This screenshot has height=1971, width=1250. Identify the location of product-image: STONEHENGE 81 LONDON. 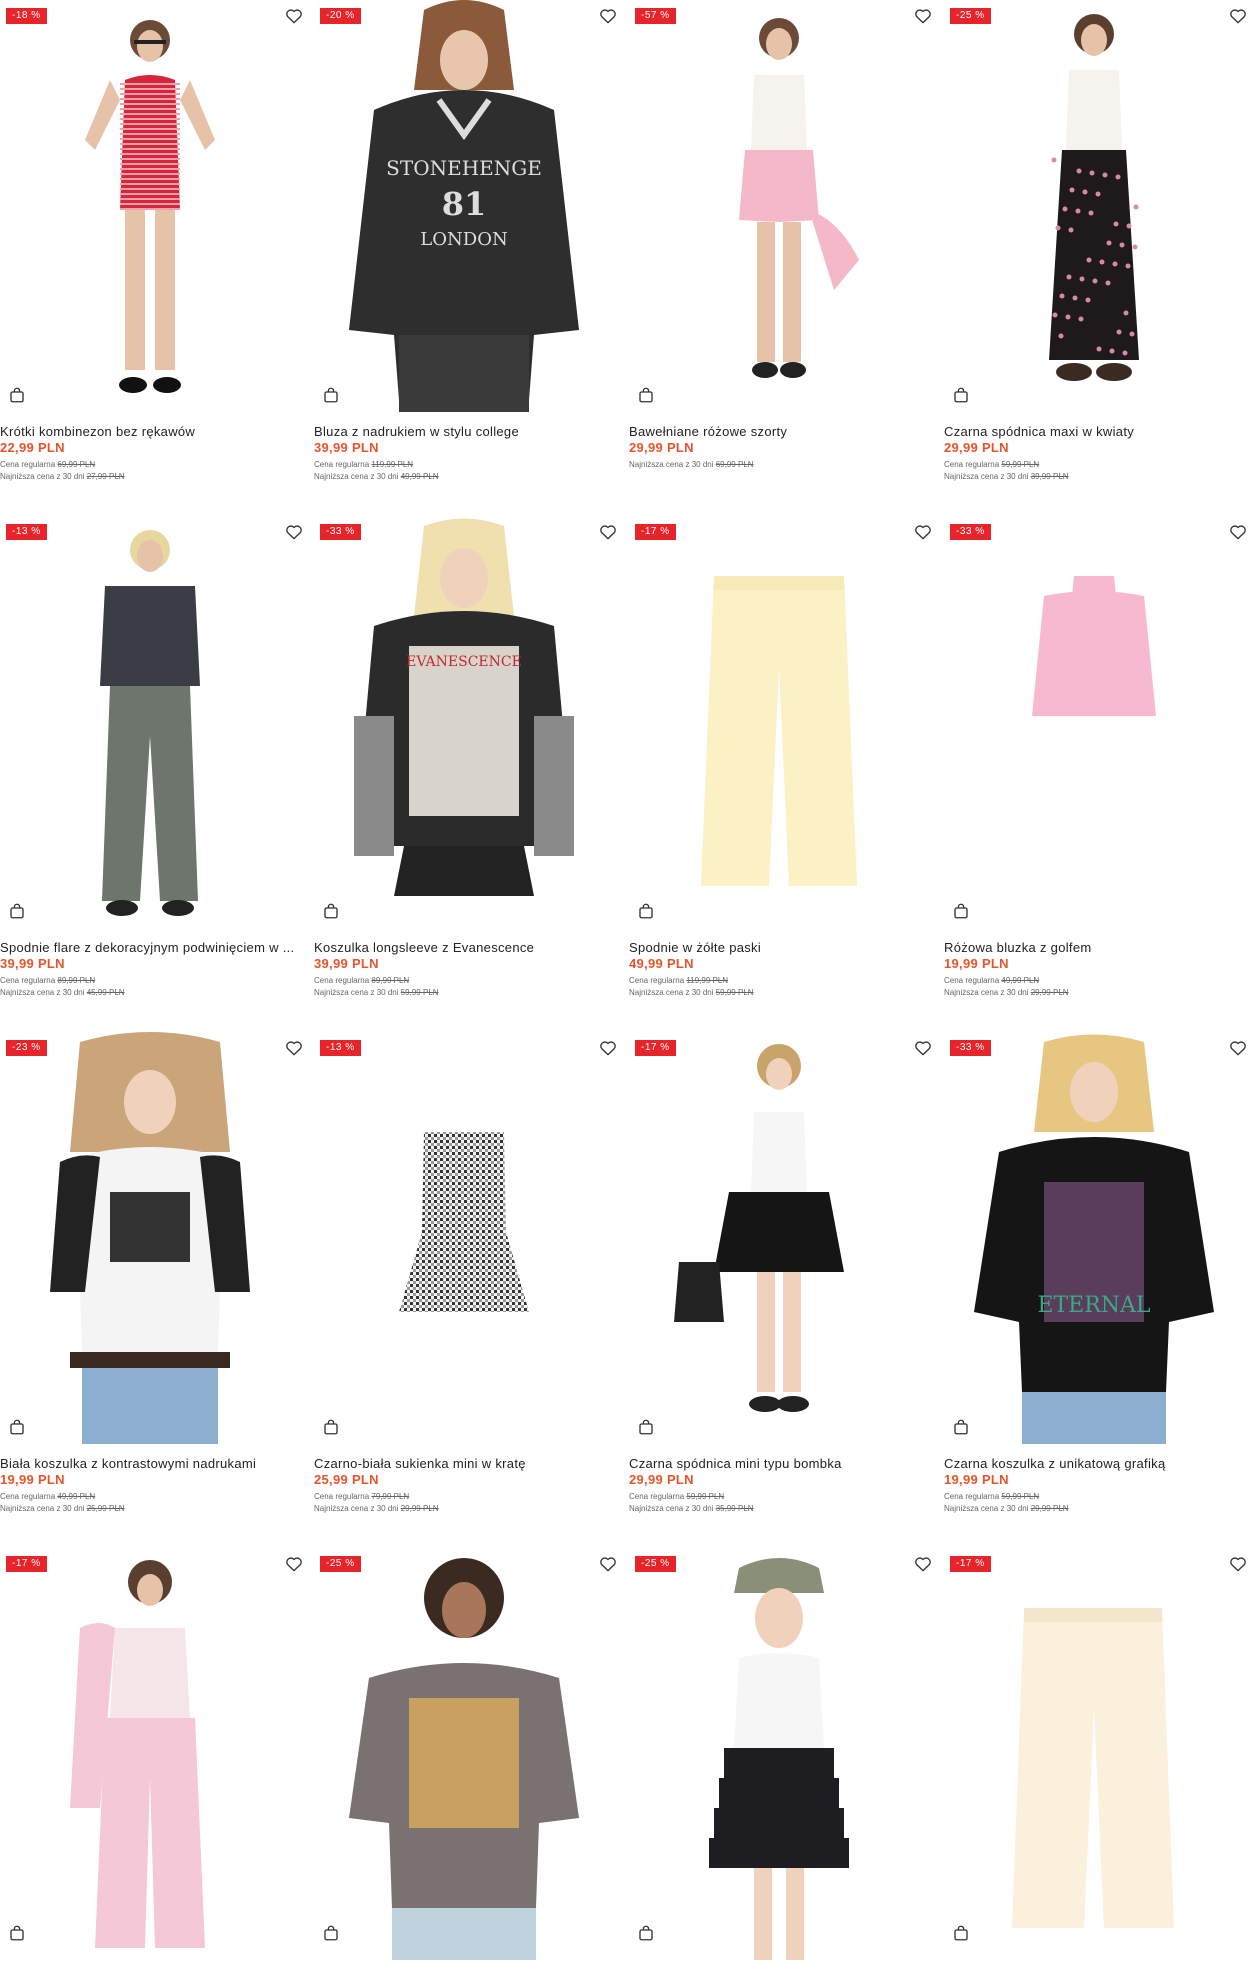
(463, 206).